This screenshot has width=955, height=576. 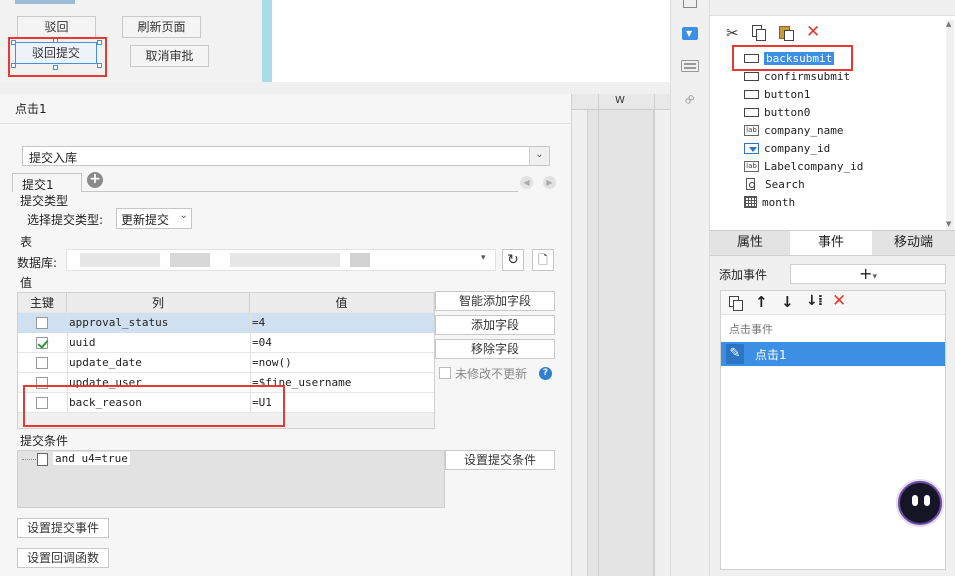 What do you see at coordinates (267, 41) in the screenshot?
I see `canvas-cyan-bar` at bounding box center [267, 41].